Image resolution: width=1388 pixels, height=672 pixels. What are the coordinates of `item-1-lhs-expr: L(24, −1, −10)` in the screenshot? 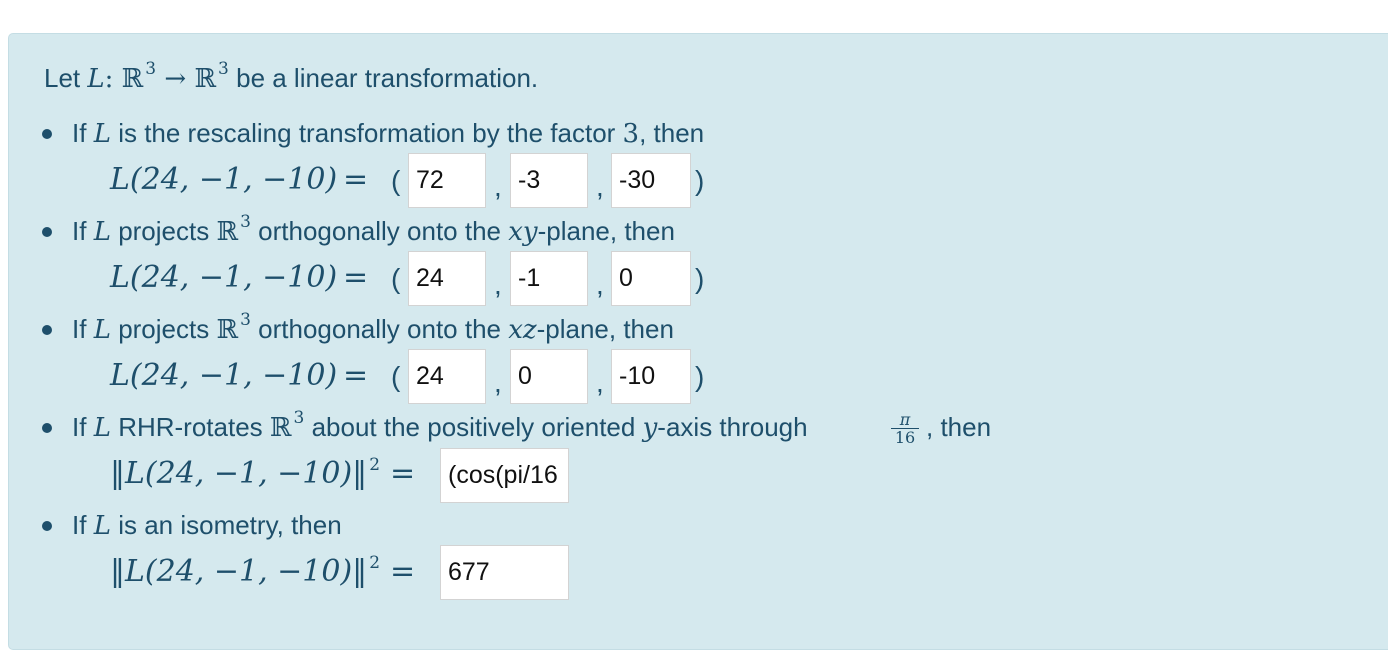 It's located at (224, 179).